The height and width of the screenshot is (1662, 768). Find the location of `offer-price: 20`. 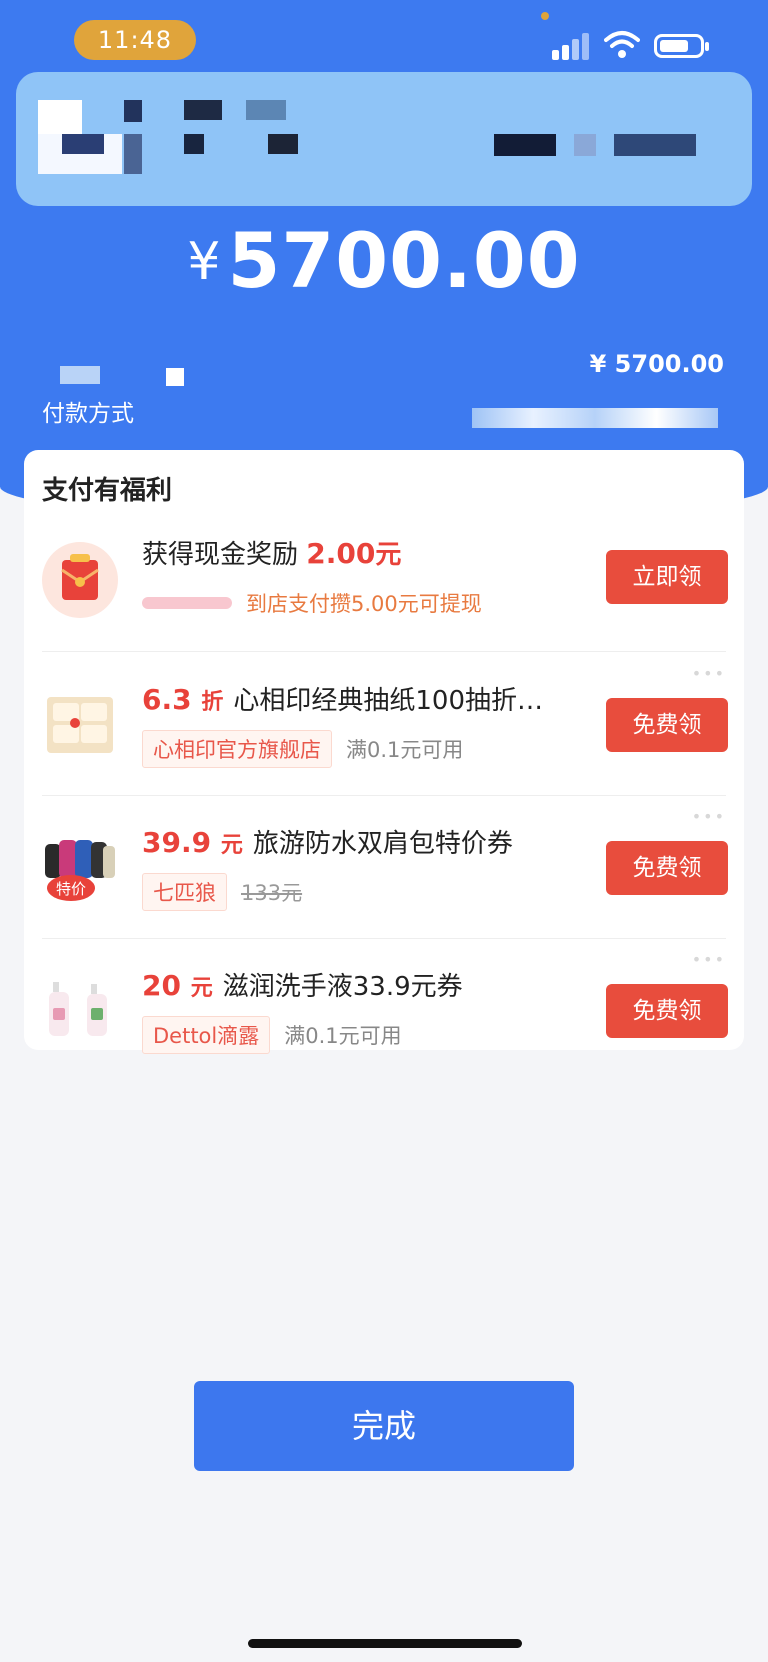

offer-price: 20 is located at coordinates (161, 985).